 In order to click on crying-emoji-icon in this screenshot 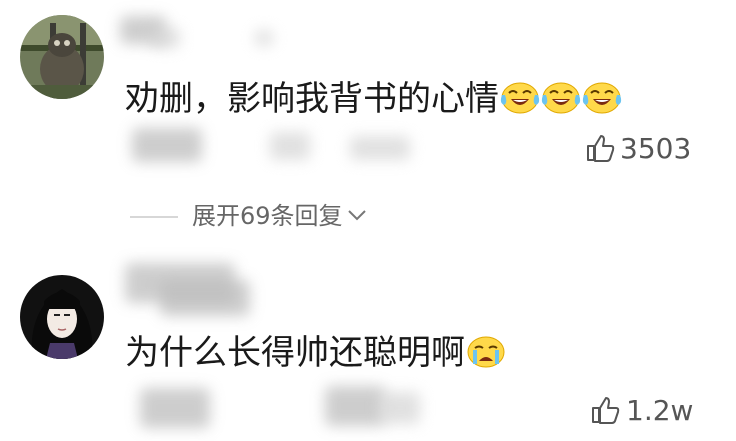, I will do `click(486, 352)`.